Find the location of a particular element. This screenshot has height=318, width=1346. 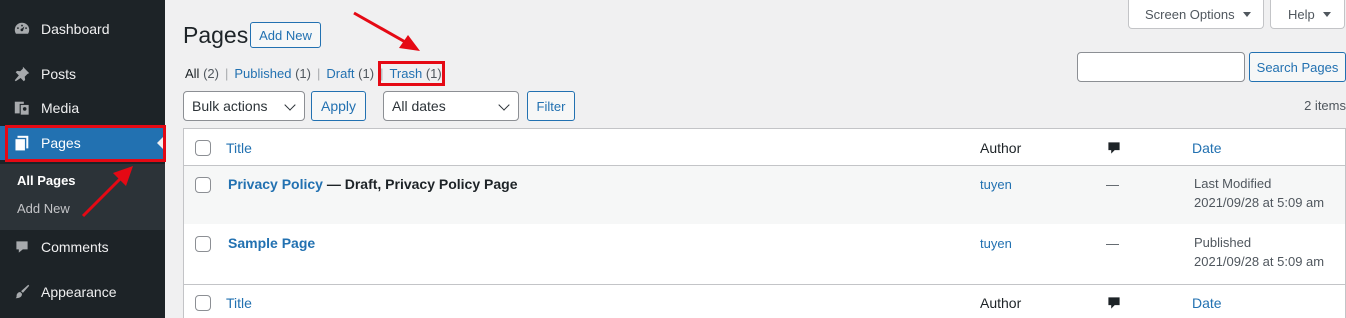

screen-options-label: Screen Options is located at coordinates (1190, 14).